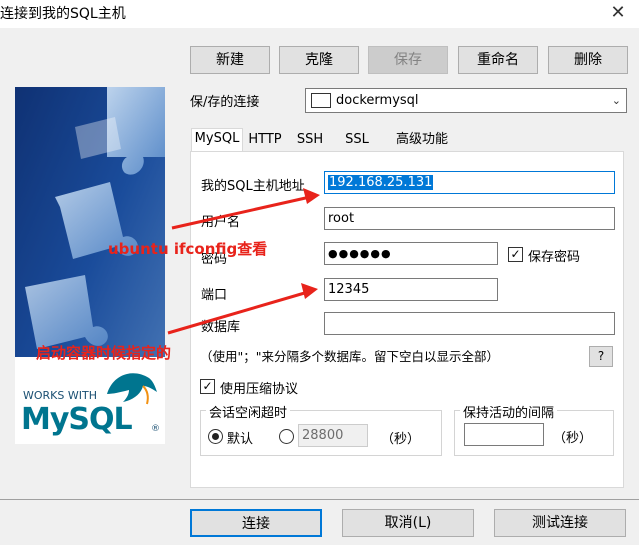  Describe the element at coordinates (350, 356) in the screenshot. I see `database-hint: （使用"；"来分隔多个数据库。留下空白以显示全部）` at that location.